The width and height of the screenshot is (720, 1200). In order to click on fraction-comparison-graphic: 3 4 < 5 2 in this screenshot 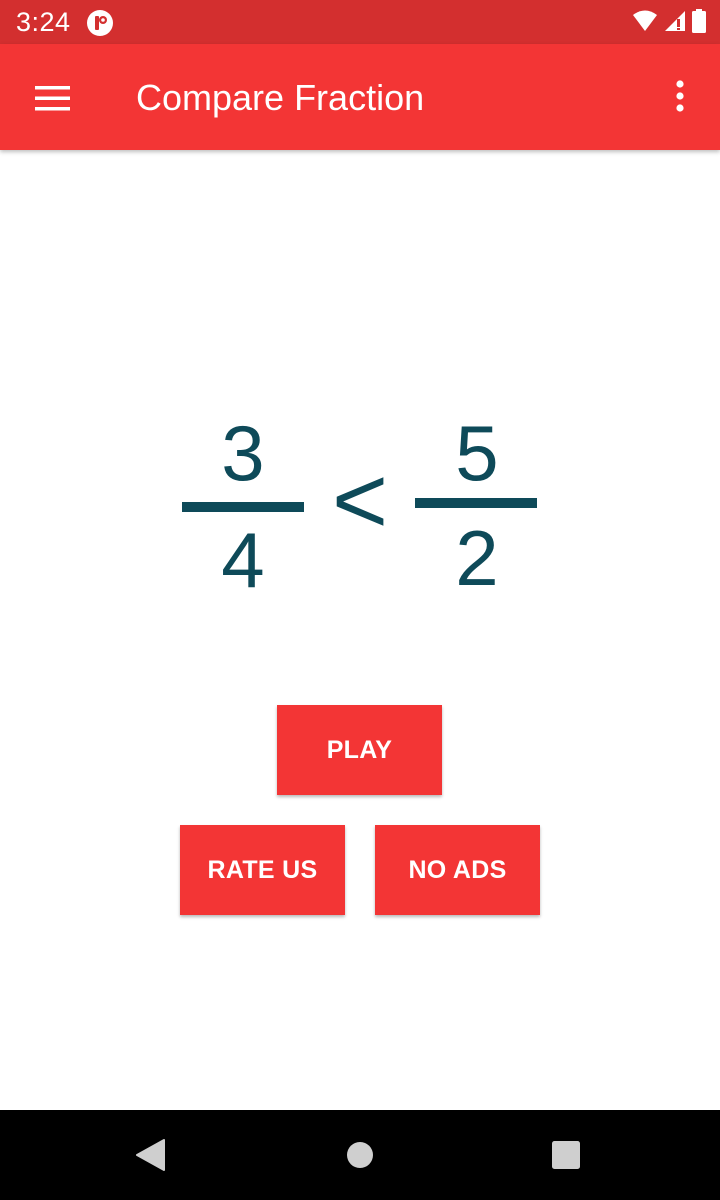, I will do `click(360, 505)`.